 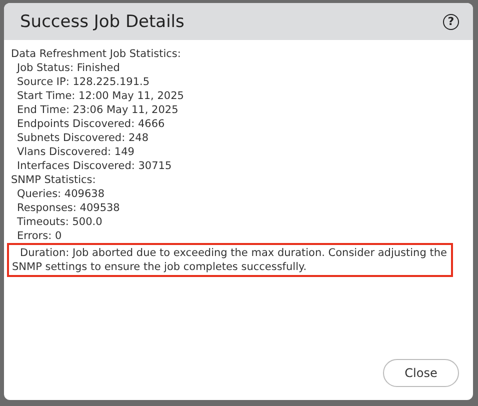 I want to click on section-heading: Data Refreshment Job Statistics:, so click(x=96, y=54).